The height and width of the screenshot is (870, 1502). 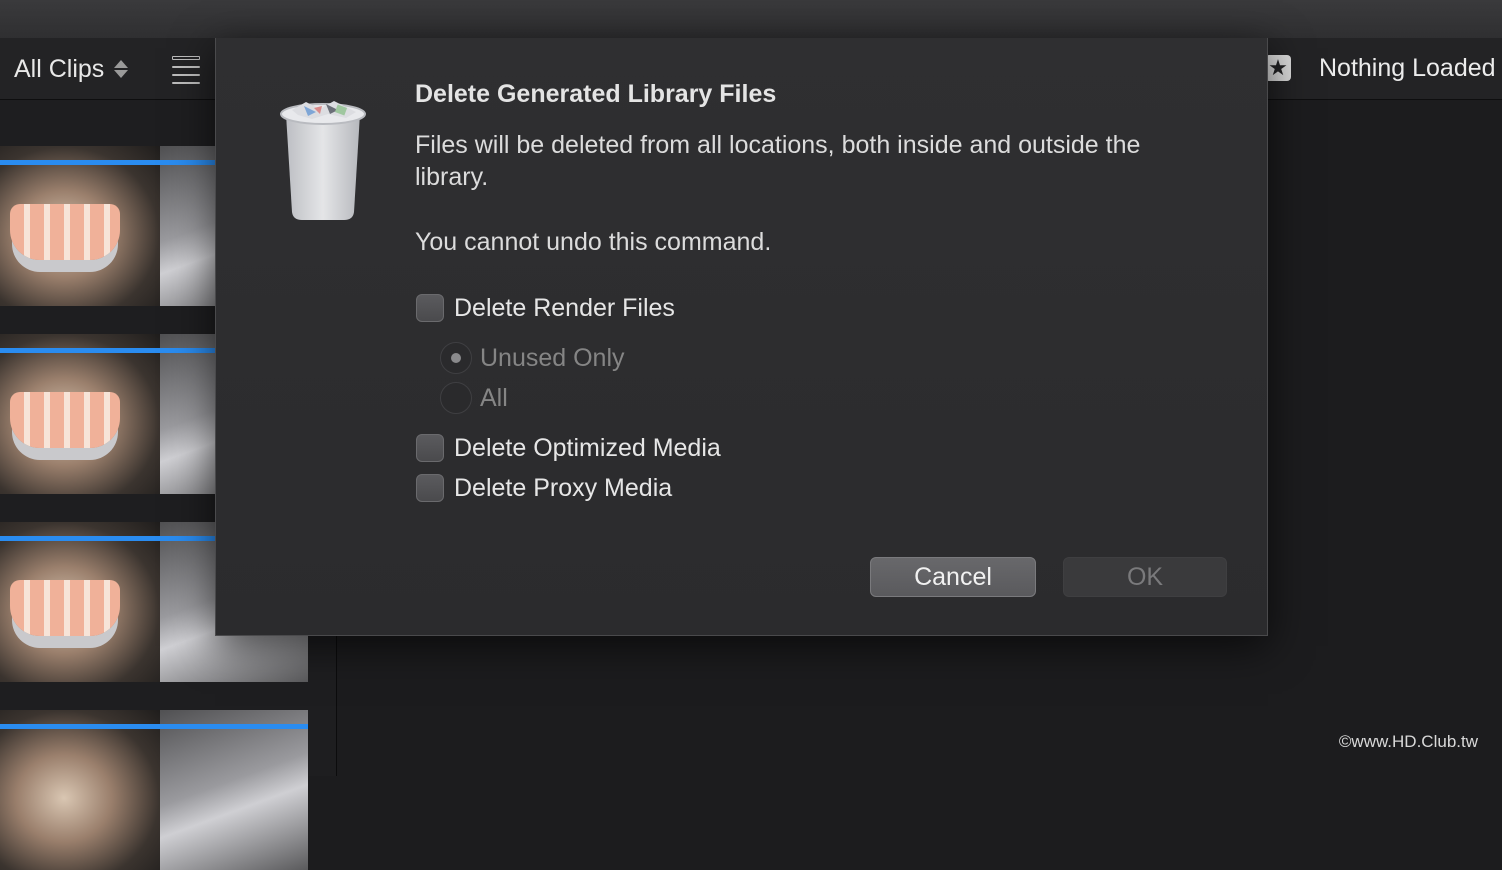 I want to click on clip-thumbnail, so click(x=154, y=790).